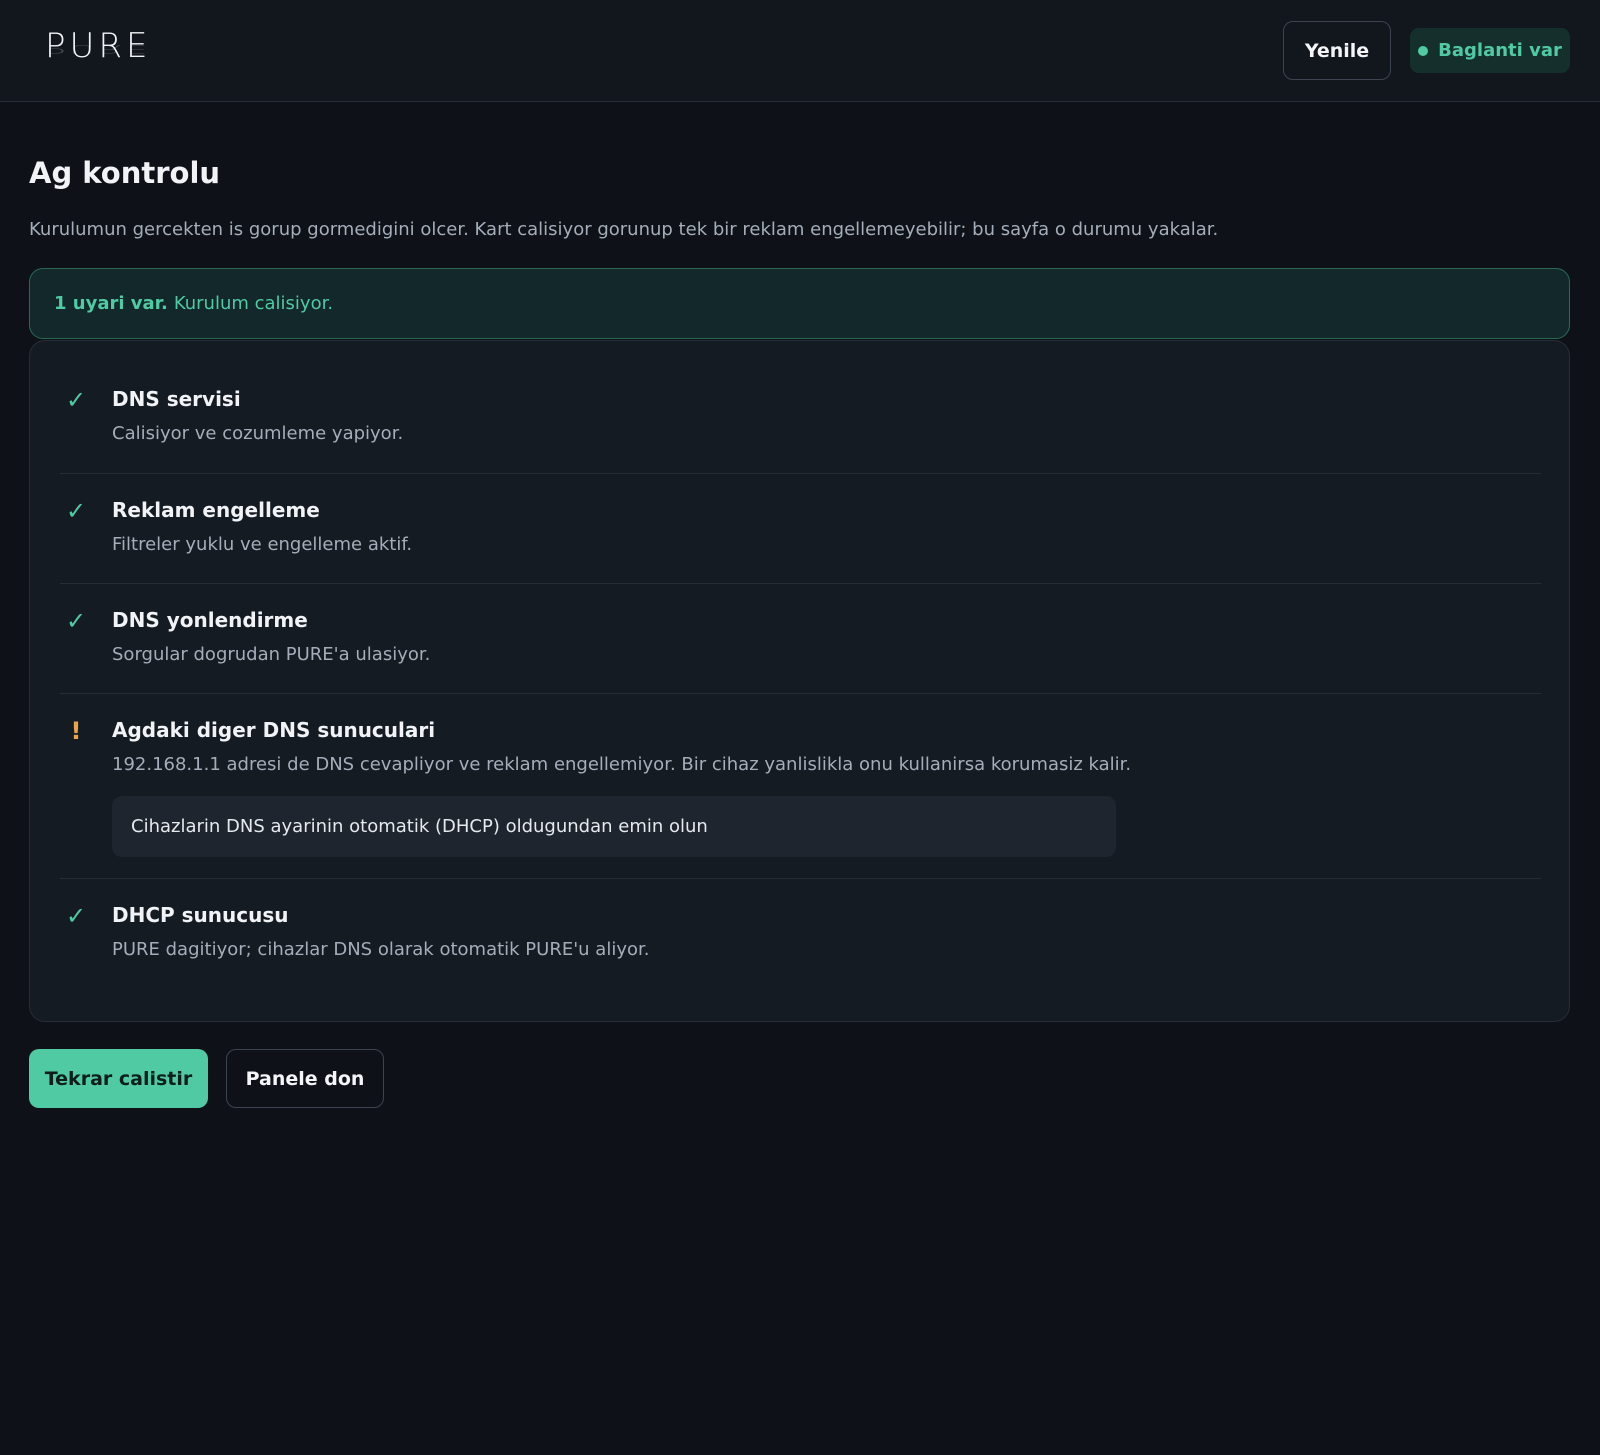  What do you see at coordinates (1500, 50) in the screenshot?
I see `connection-status-label: Baglanti var` at bounding box center [1500, 50].